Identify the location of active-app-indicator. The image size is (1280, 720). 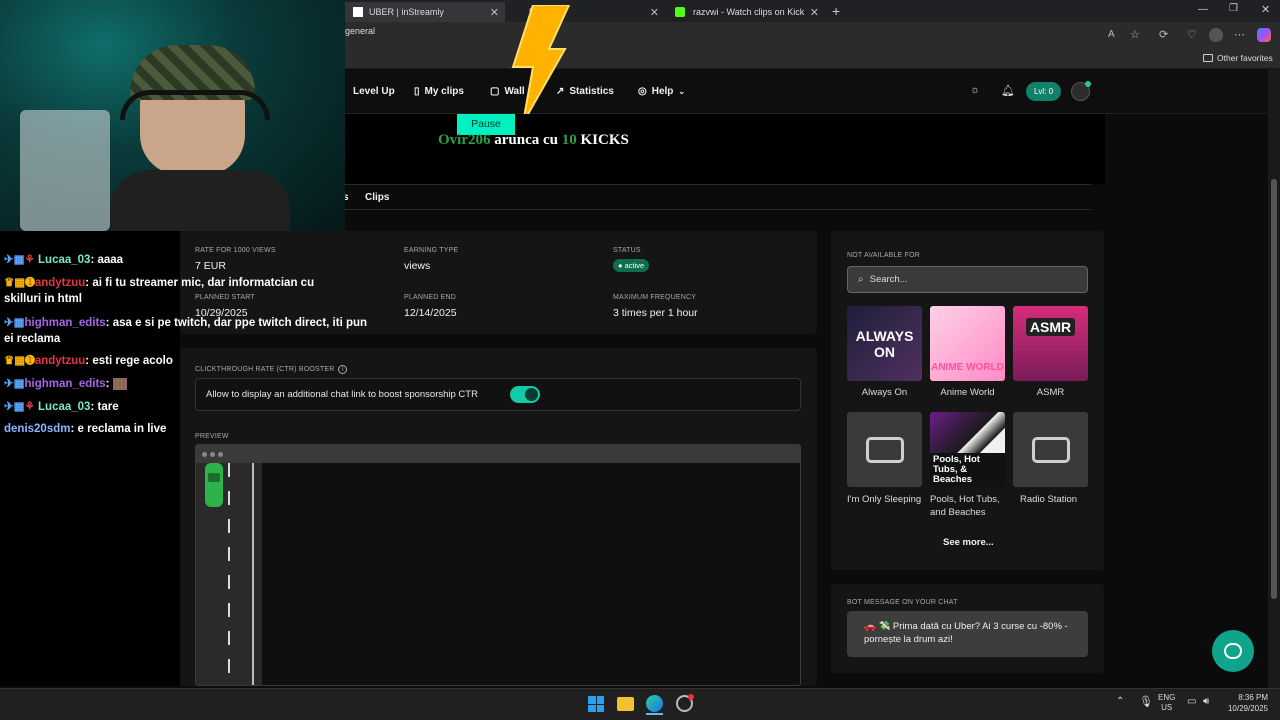
(654, 714).